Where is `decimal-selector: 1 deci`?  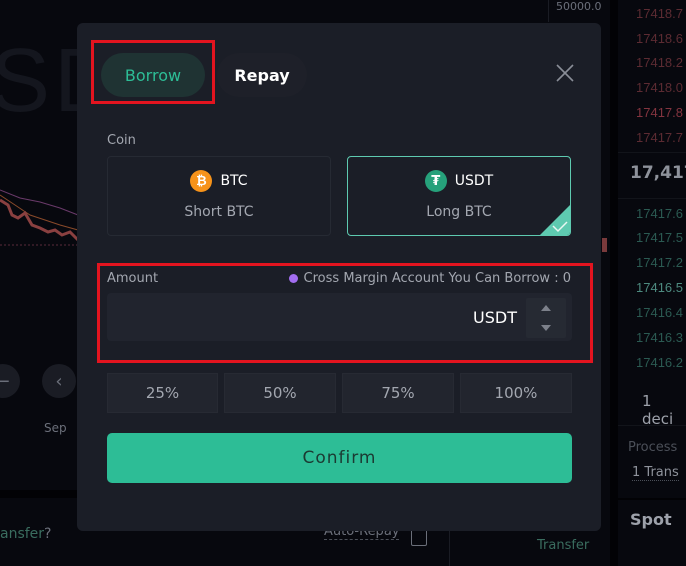
decimal-selector: 1 deci is located at coordinates (664, 410).